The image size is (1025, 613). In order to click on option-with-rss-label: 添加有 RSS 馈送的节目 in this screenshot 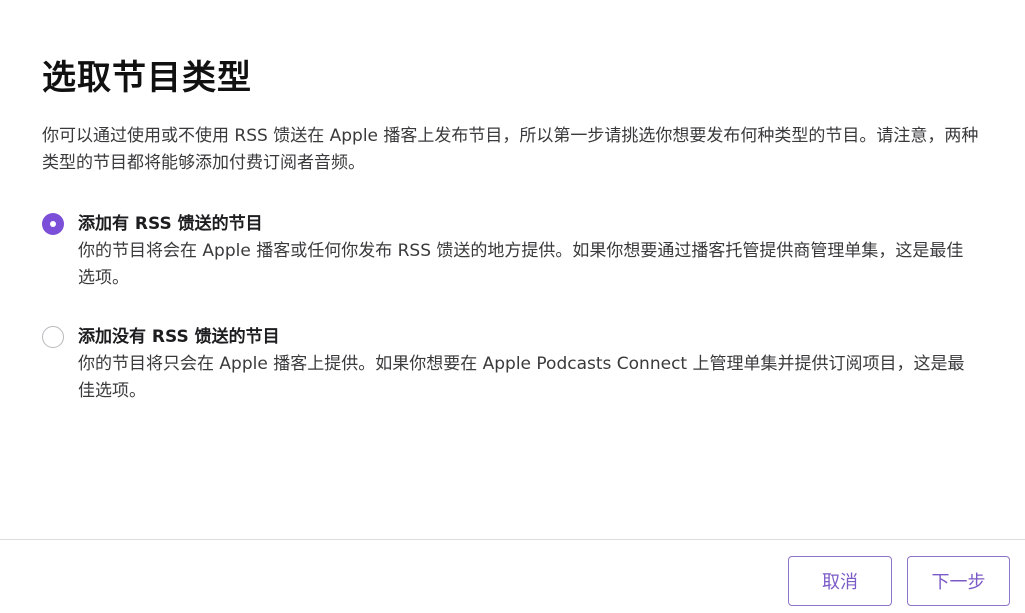, I will do `click(535, 224)`.